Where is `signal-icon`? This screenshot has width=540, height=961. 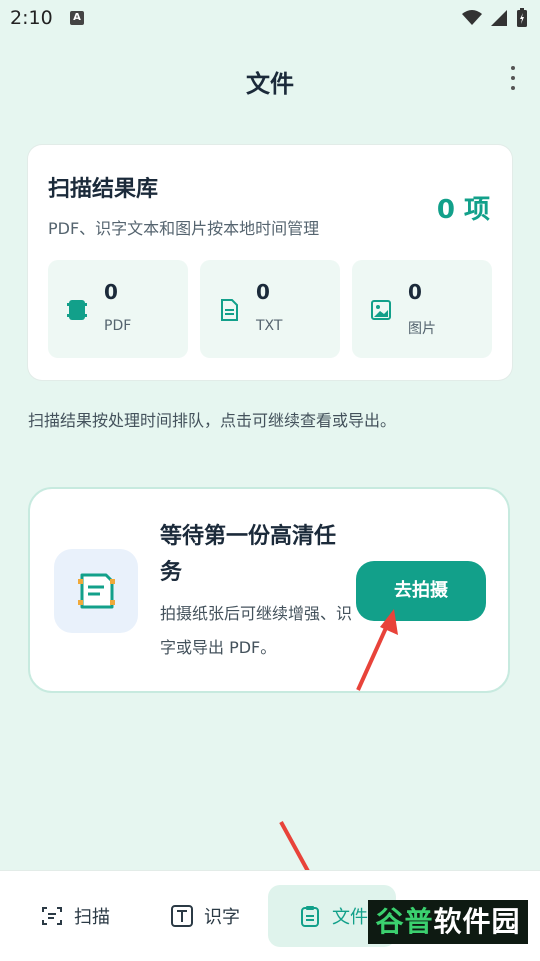
signal-icon is located at coordinates (499, 18).